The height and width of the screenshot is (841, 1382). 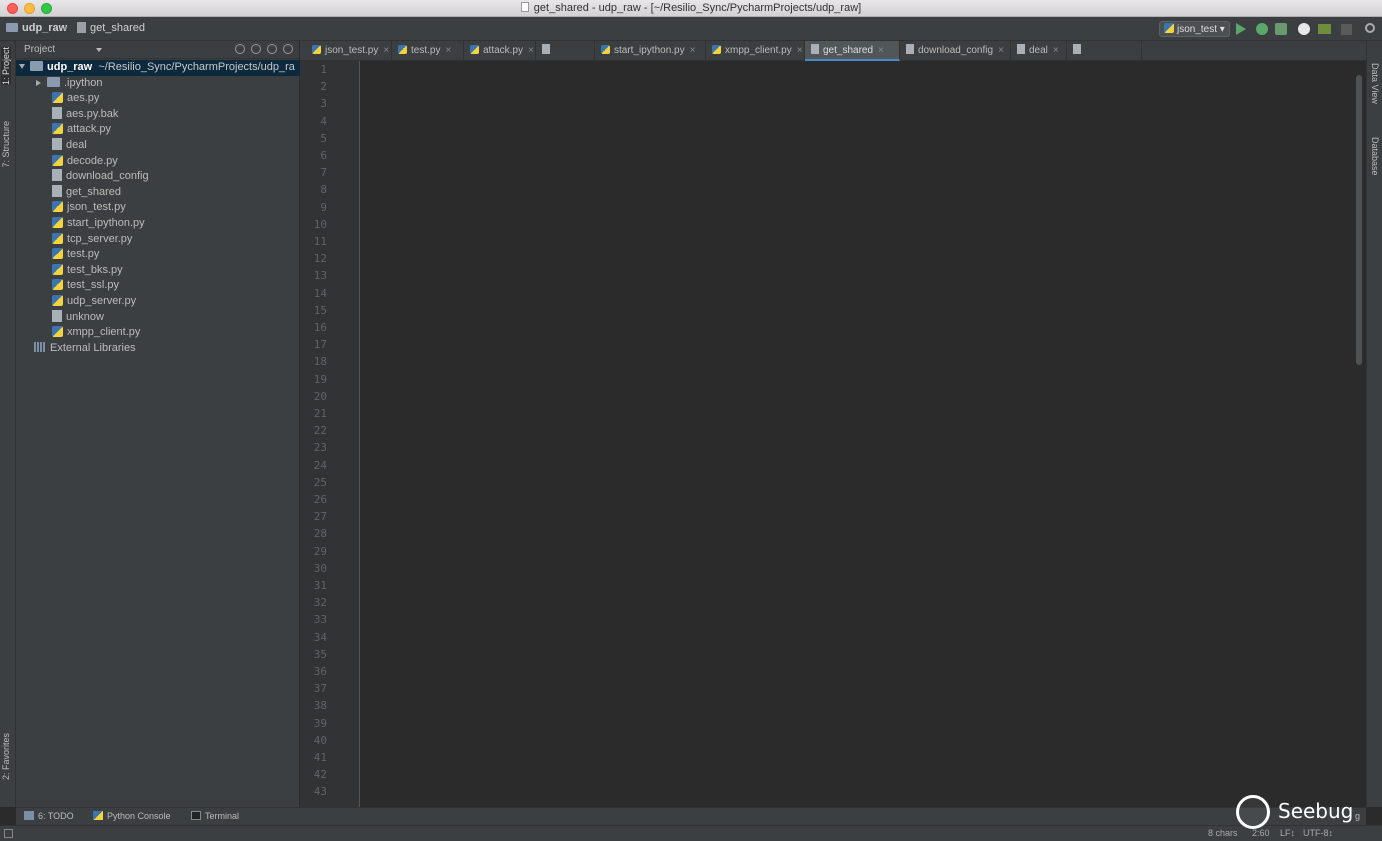 What do you see at coordinates (106, 222) in the screenshot?
I see `tree-item-label: start_ipython.py` at bounding box center [106, 222].